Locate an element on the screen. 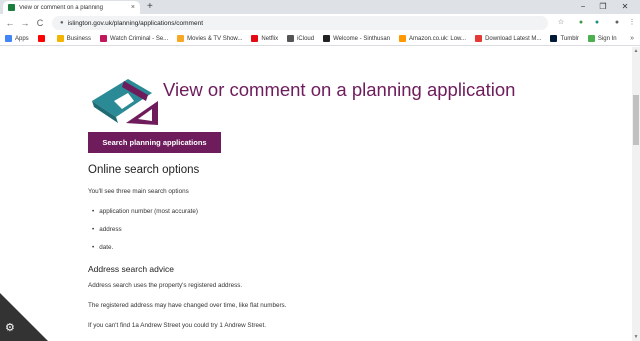  scroll-down-icon: ▼ is located at coordinates (636, 337).